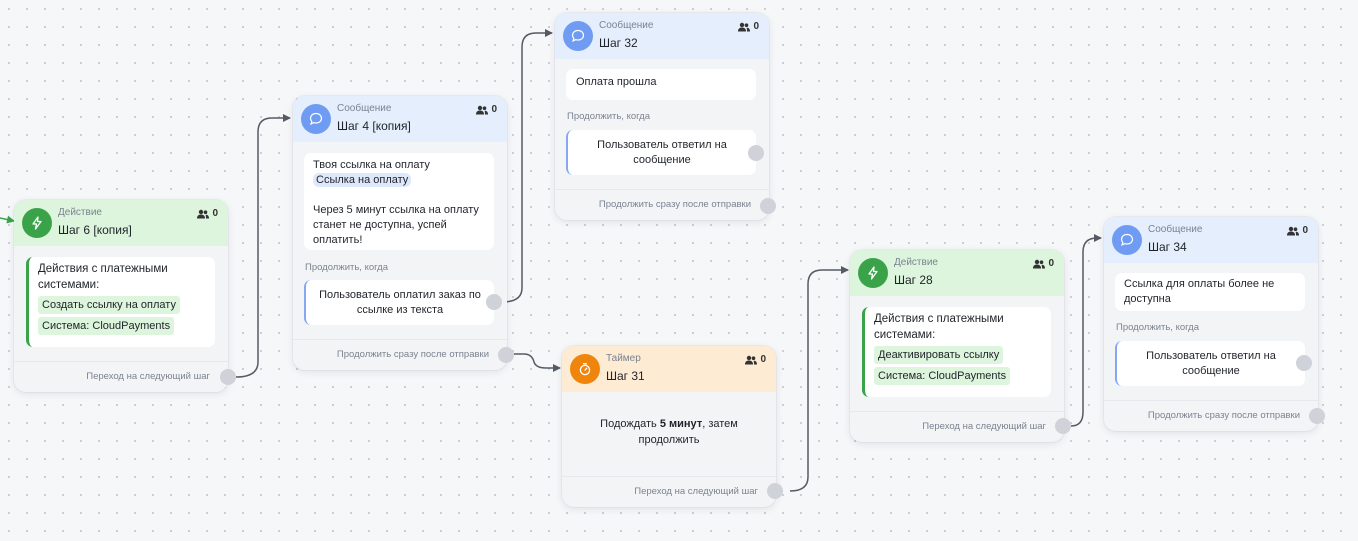 Image resolution: width=1358 pixels, height=541 pixels. Describe the element at coordinates (1211, 240) in the screenshot. I see `node-header: Сообщение Шаг 34 0` at that location.